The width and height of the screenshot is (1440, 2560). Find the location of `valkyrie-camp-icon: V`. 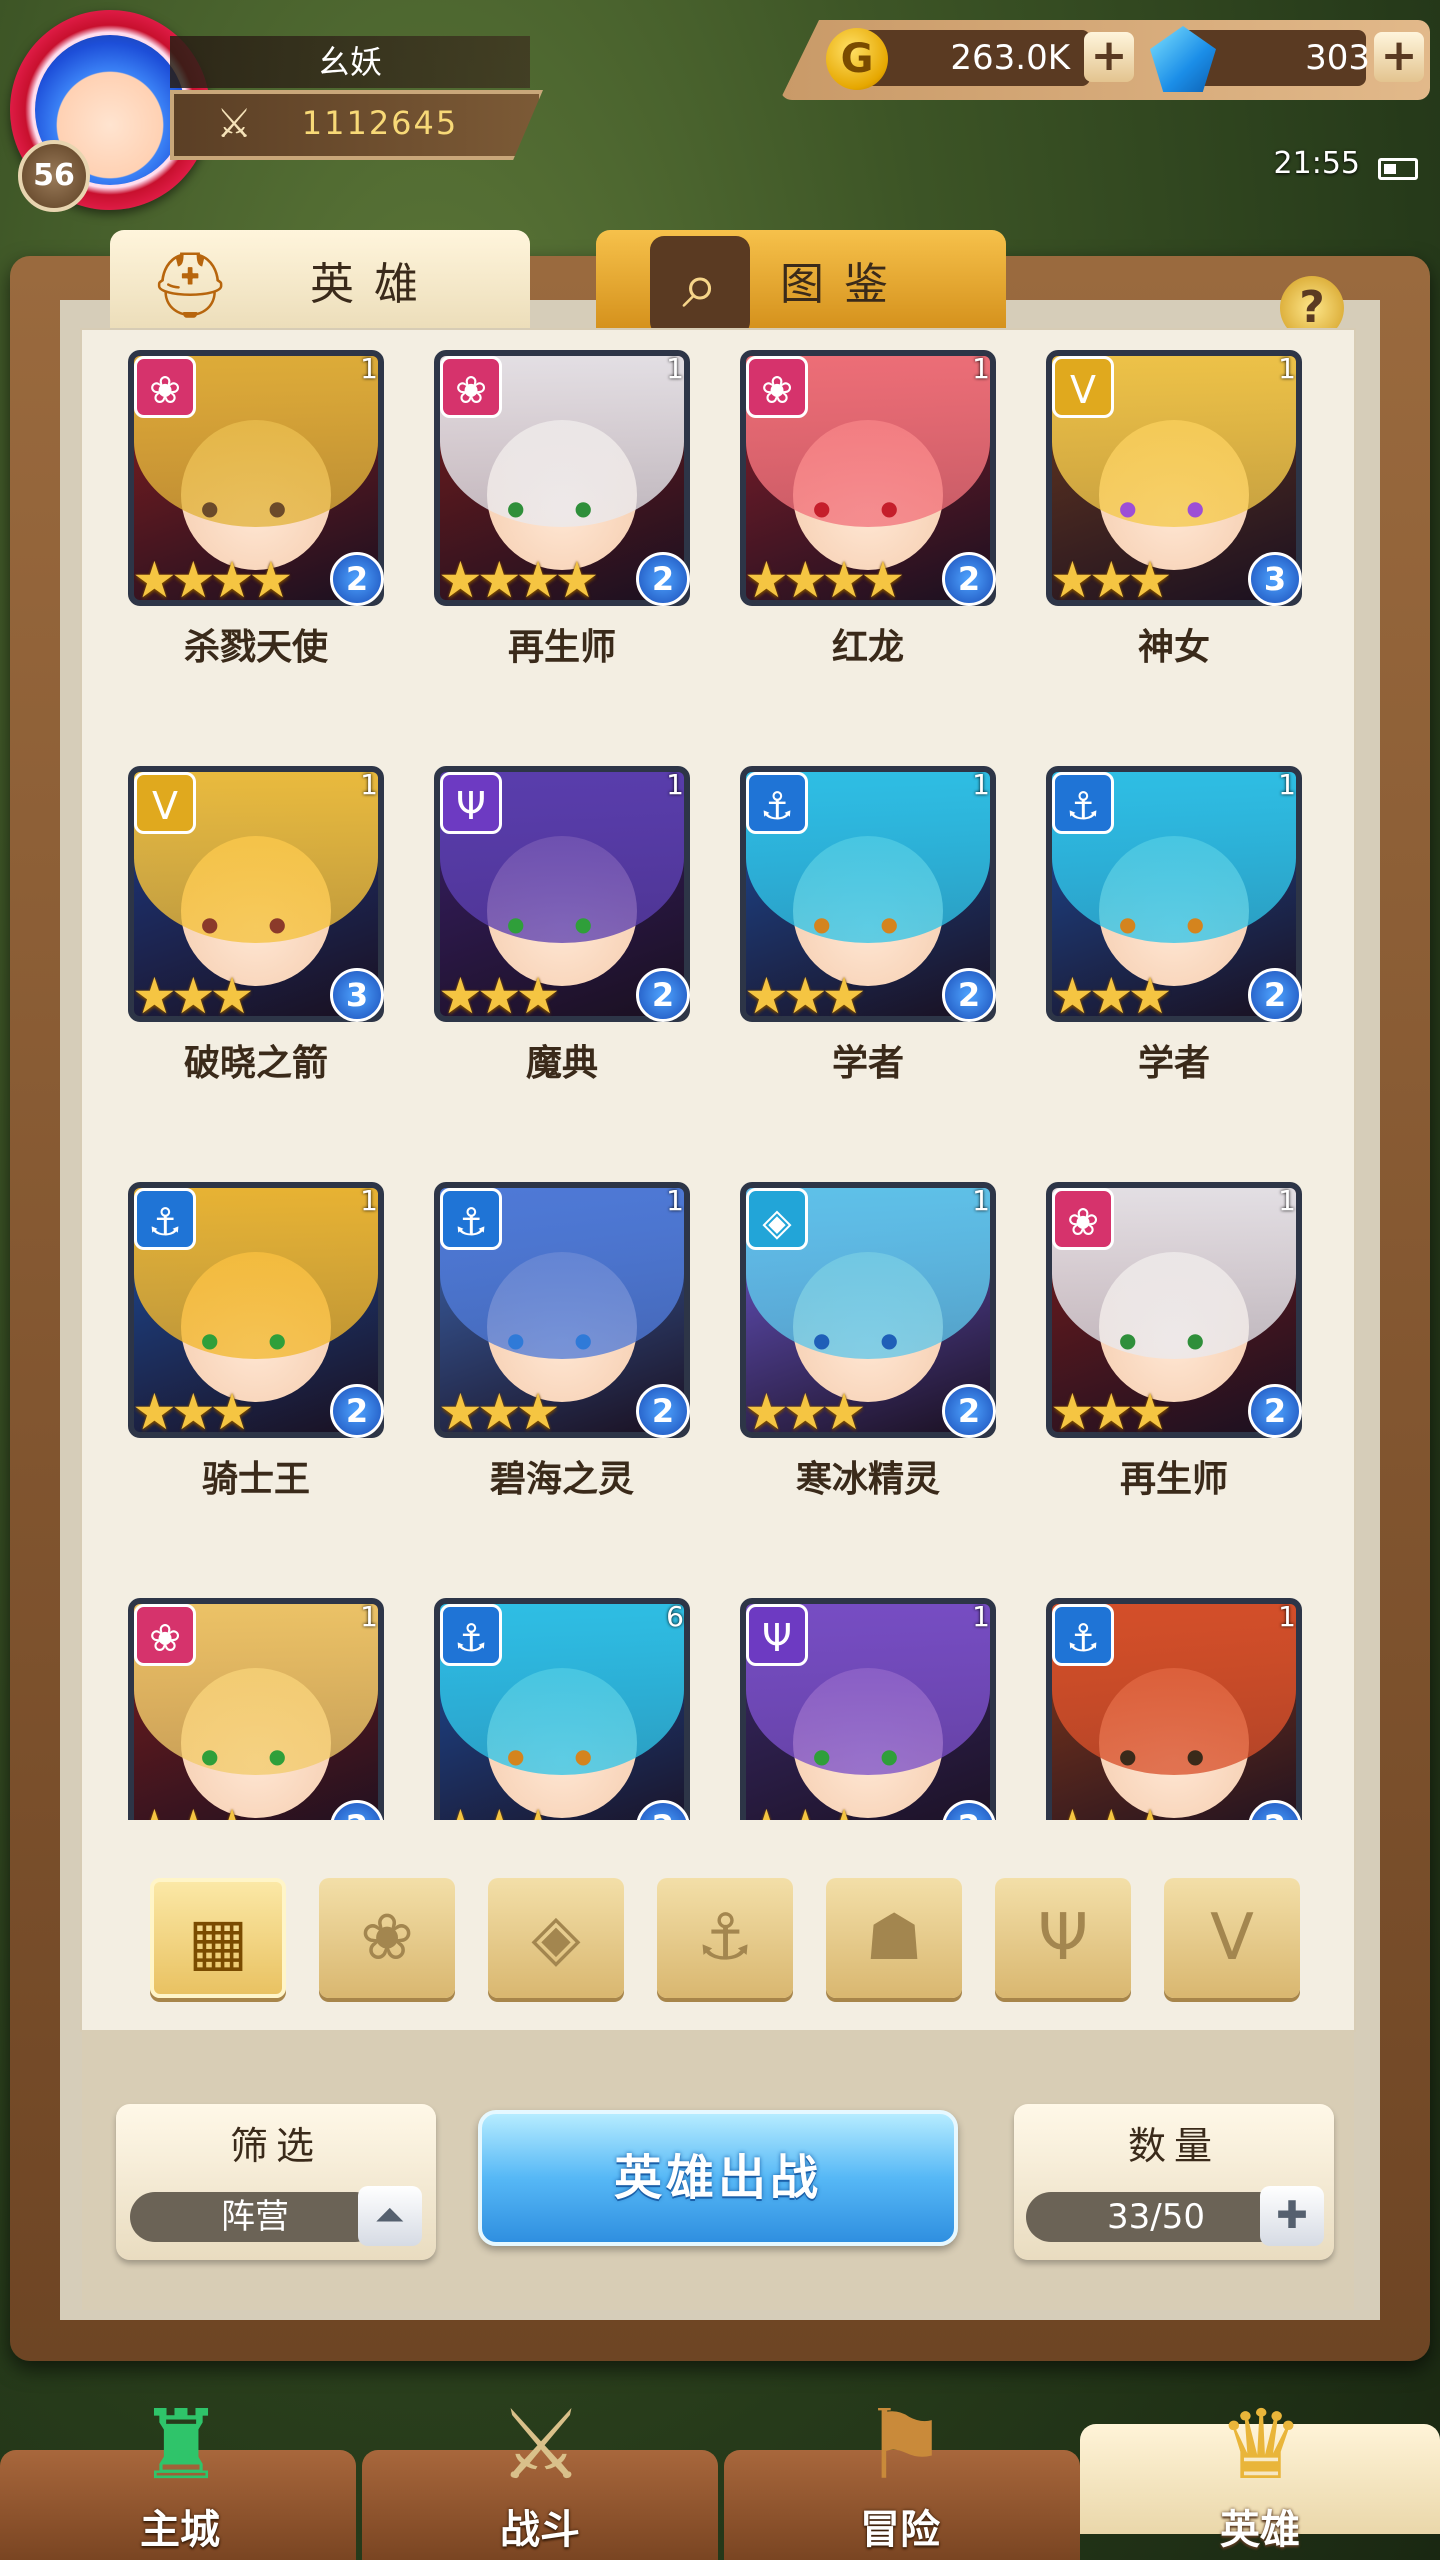

valkyrie-camp-icon: V is located at coordinates (1232, 1938).